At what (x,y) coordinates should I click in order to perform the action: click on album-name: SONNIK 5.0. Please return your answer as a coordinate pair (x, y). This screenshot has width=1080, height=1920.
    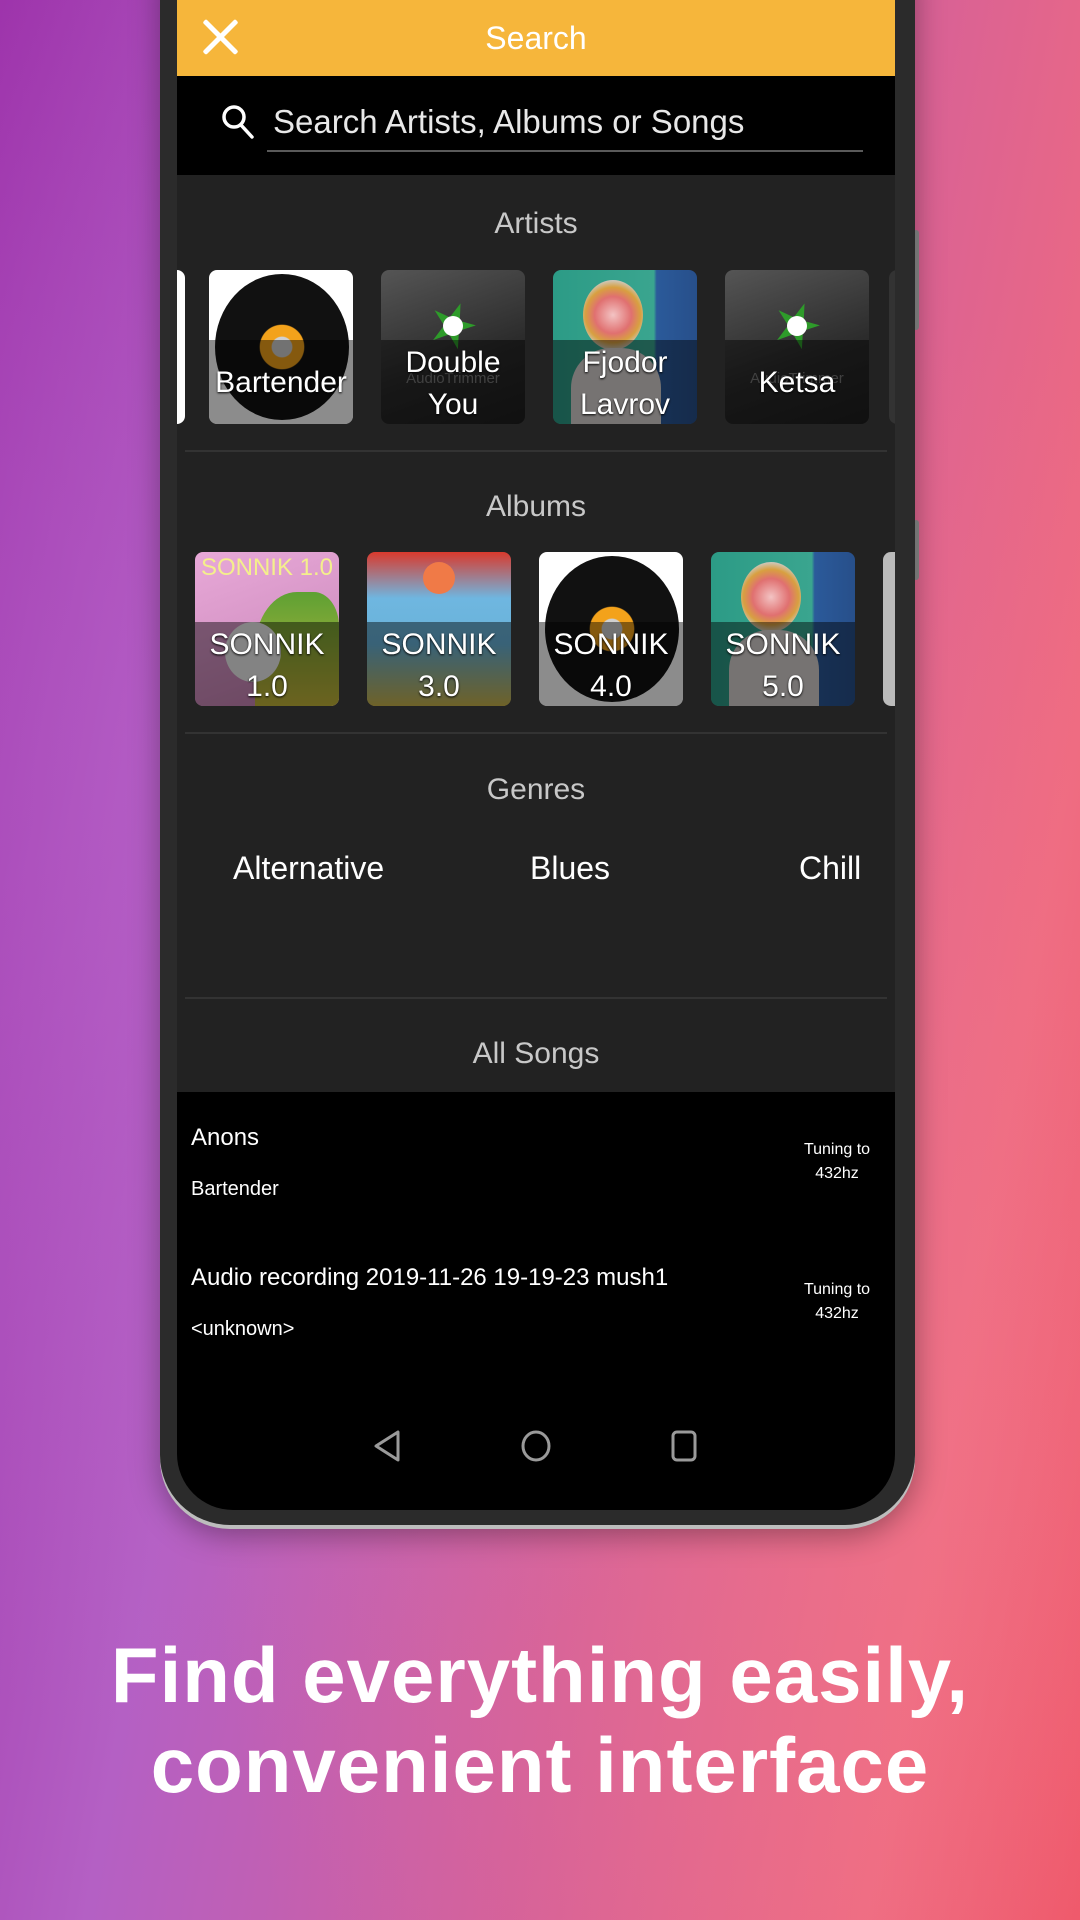
    Looking at the image, I should click on (783, 665).